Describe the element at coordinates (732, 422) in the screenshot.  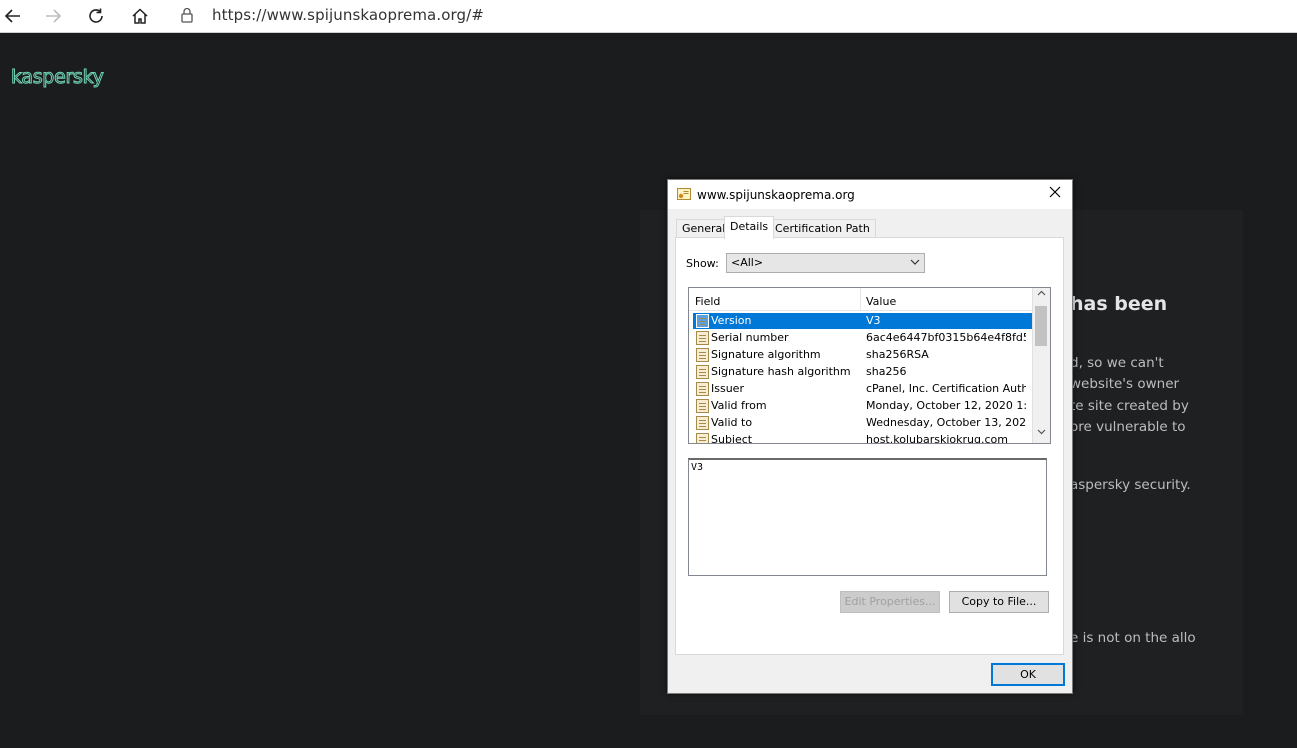
I see `field-name: Valid to` at that location.